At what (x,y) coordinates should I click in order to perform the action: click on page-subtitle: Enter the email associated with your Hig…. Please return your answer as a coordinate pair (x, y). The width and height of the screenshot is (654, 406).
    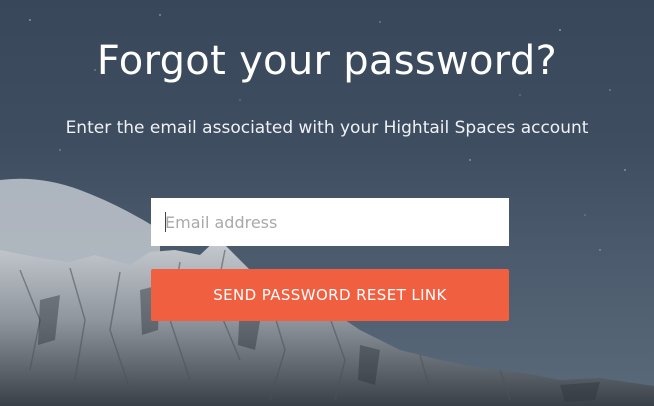
    Looking at the image, I should click on (327, 128).